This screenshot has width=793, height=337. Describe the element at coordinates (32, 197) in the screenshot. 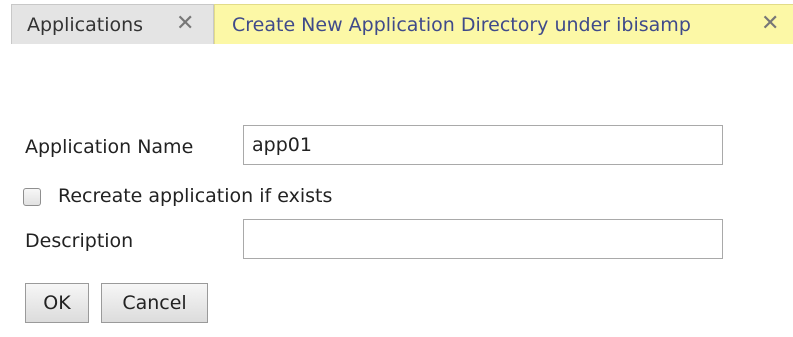

I see `recreate-application-checkbox` at that location.